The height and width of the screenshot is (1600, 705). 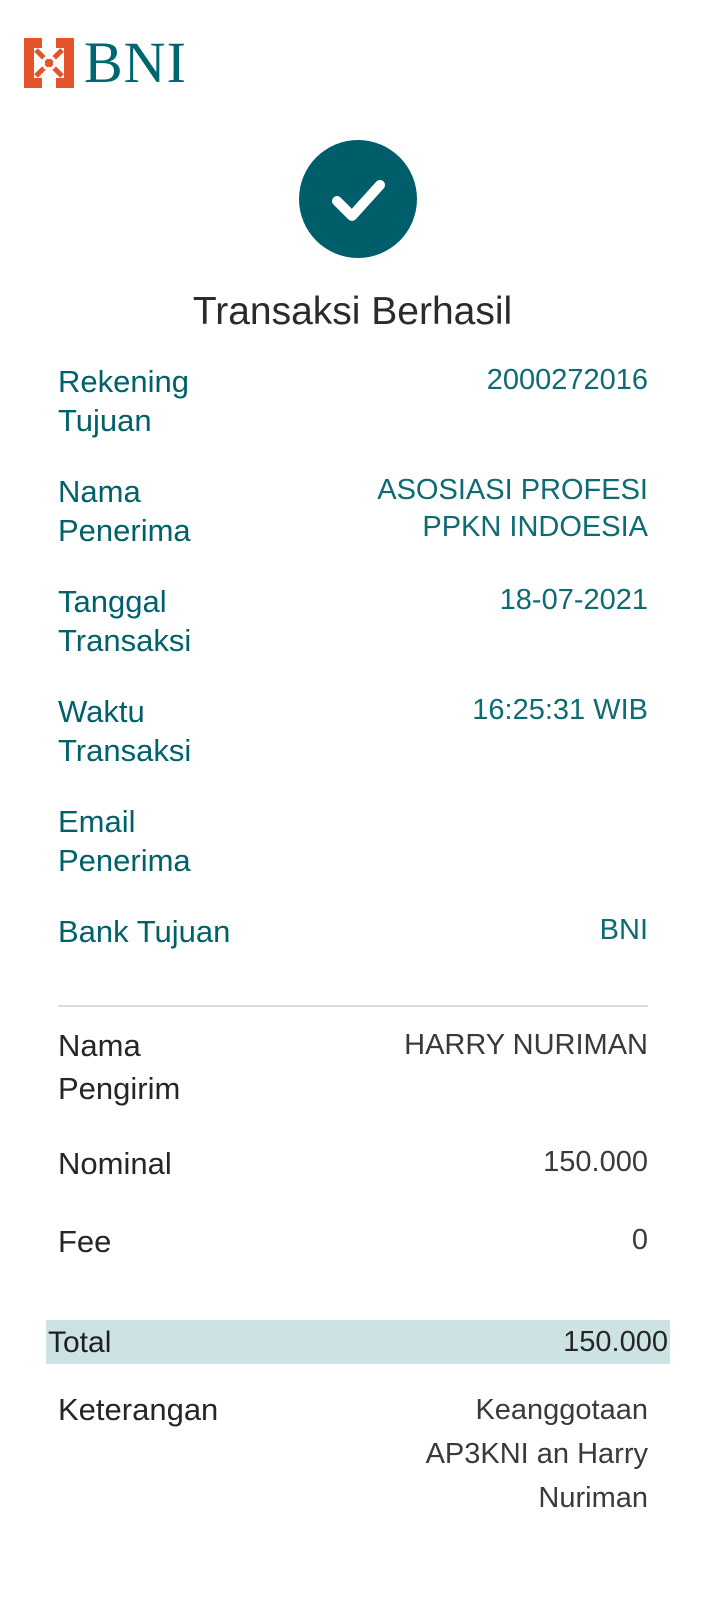 I want to click on value-total: 150.000, so click(x=615, y=1341).